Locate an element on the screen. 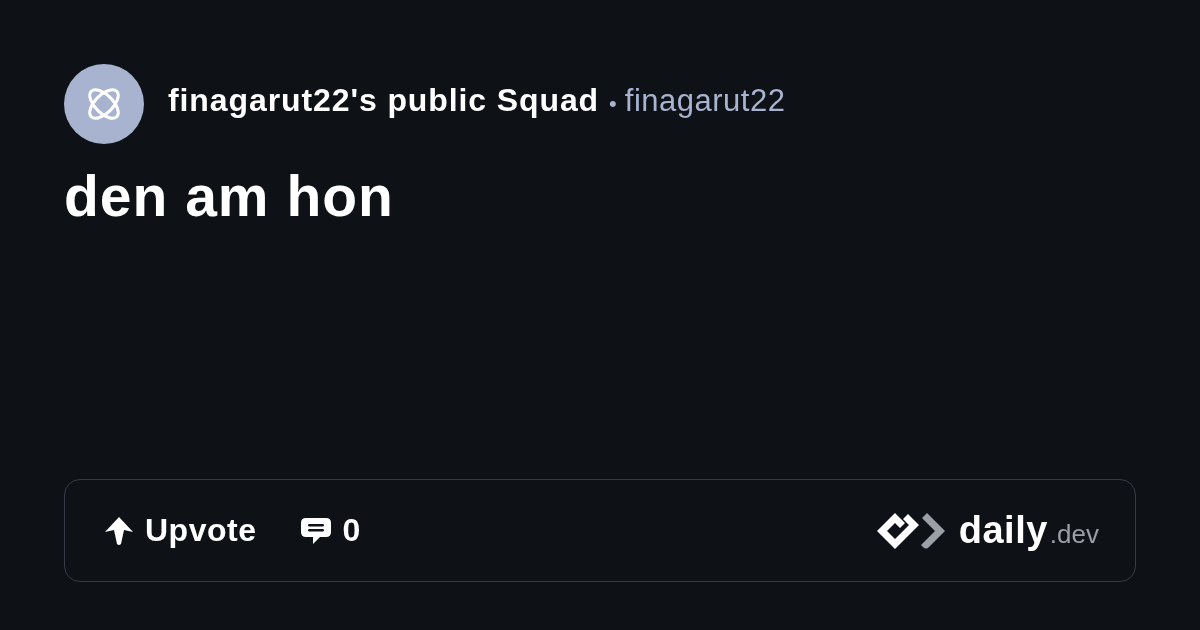 The height and width of the screenshot is (630, 1200). post-title: den am hon is located at coordinates (229, 197).